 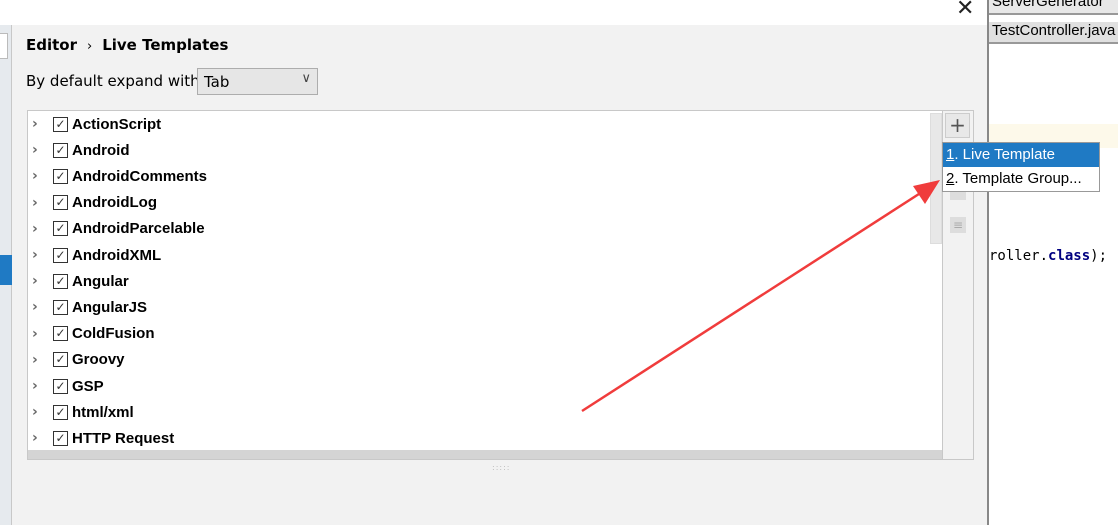 What do you see at coordinates (6, 270) in the screenshot?
I see `sidebar-selected-item` at bounding box center [6, 270].